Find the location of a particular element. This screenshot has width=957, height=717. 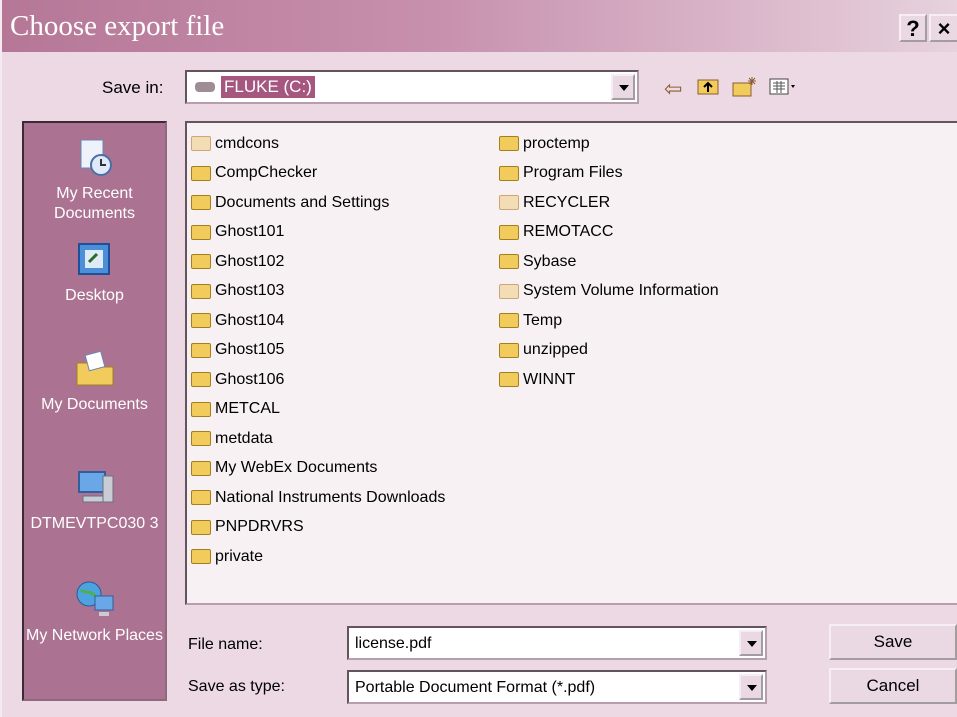

new-folder-icon is located at coordinates (745, 90).